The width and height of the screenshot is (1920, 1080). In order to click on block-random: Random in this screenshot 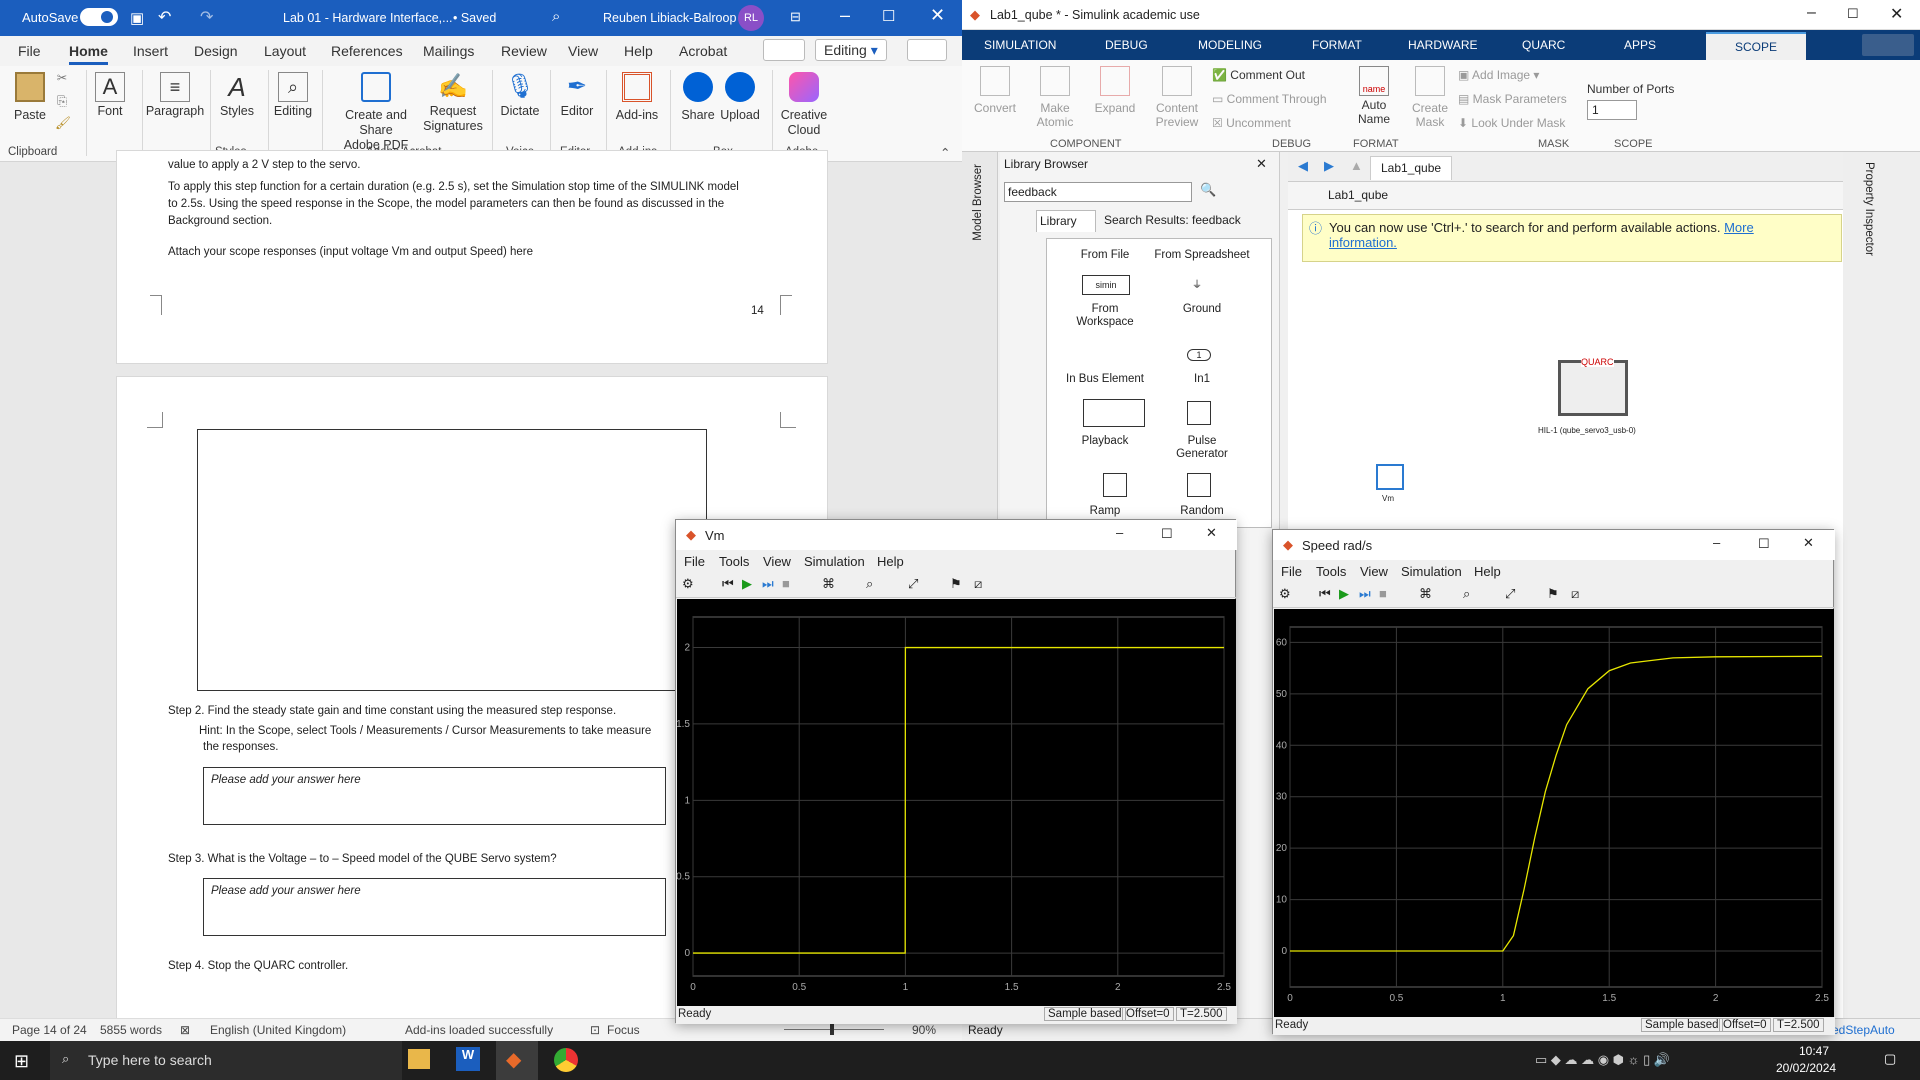, I will do `click(1202, 511)`.